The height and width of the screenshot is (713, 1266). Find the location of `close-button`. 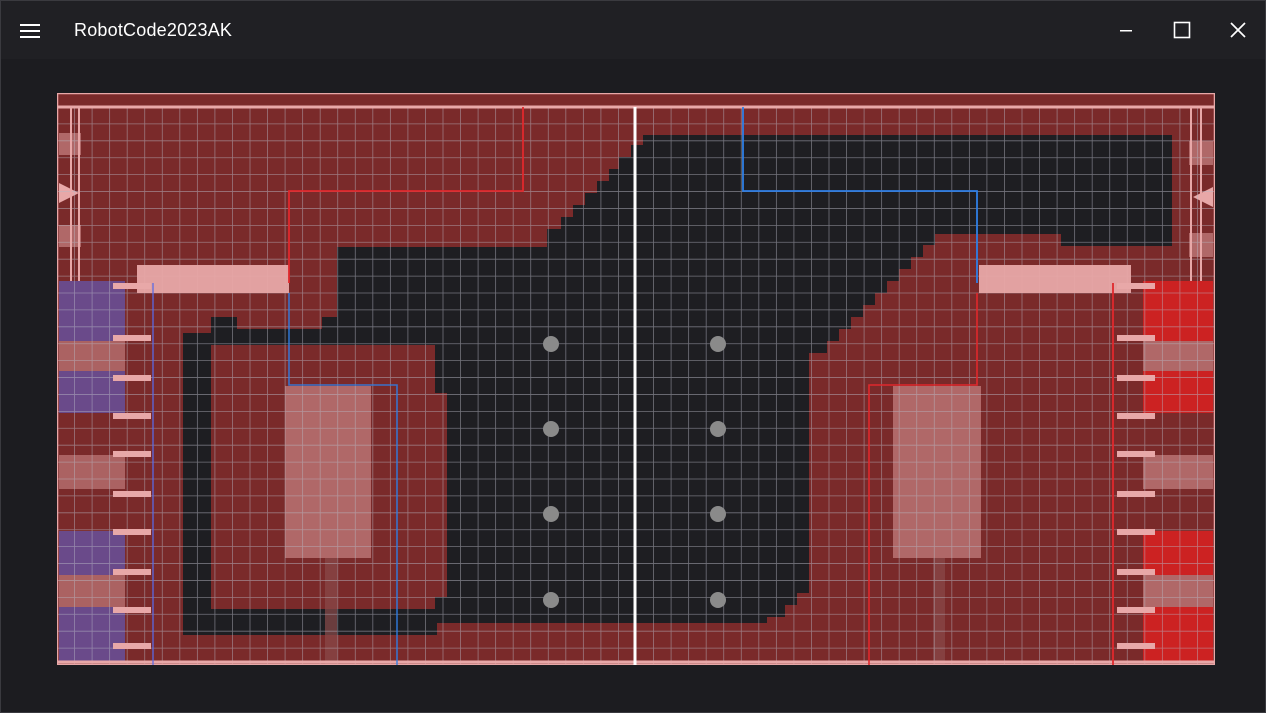

close-button is located at coordinates (1238, 30).